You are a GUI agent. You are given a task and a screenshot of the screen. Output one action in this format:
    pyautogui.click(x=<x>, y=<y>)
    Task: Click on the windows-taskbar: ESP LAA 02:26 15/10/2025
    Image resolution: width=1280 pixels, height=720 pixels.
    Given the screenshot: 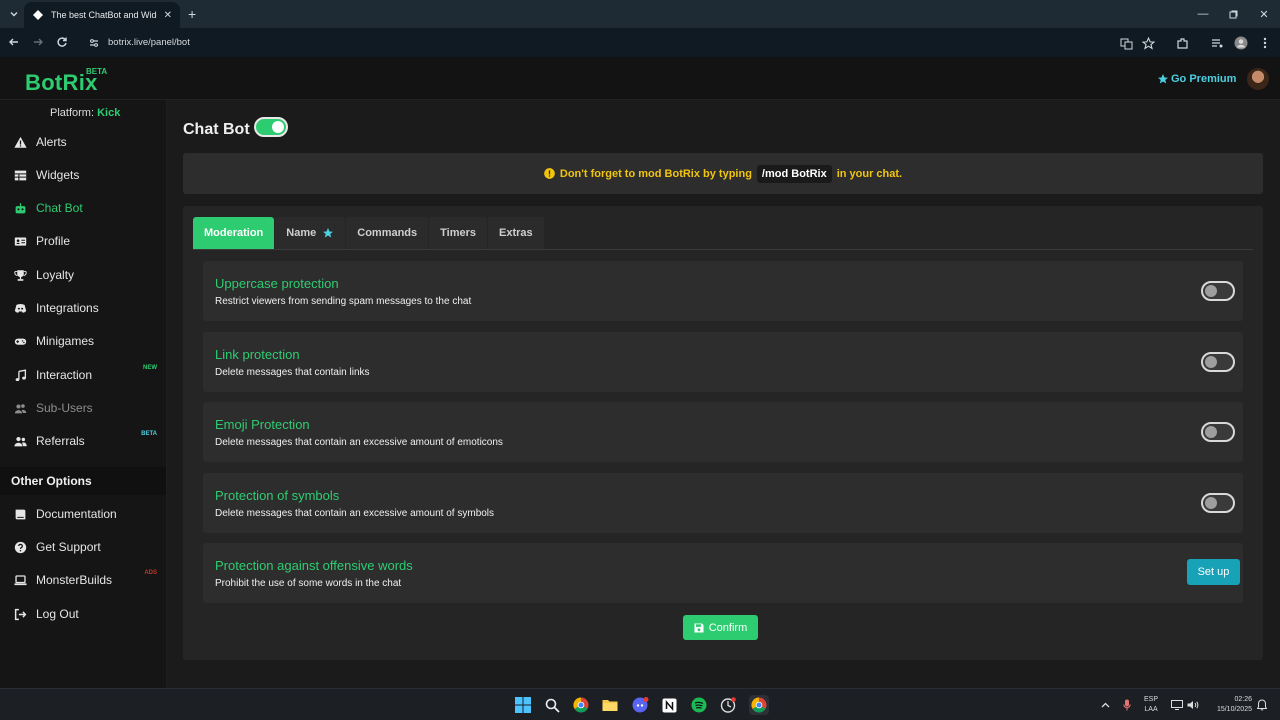 What is the action you would take?
    pyautogui.click(x=640, y=704)
    